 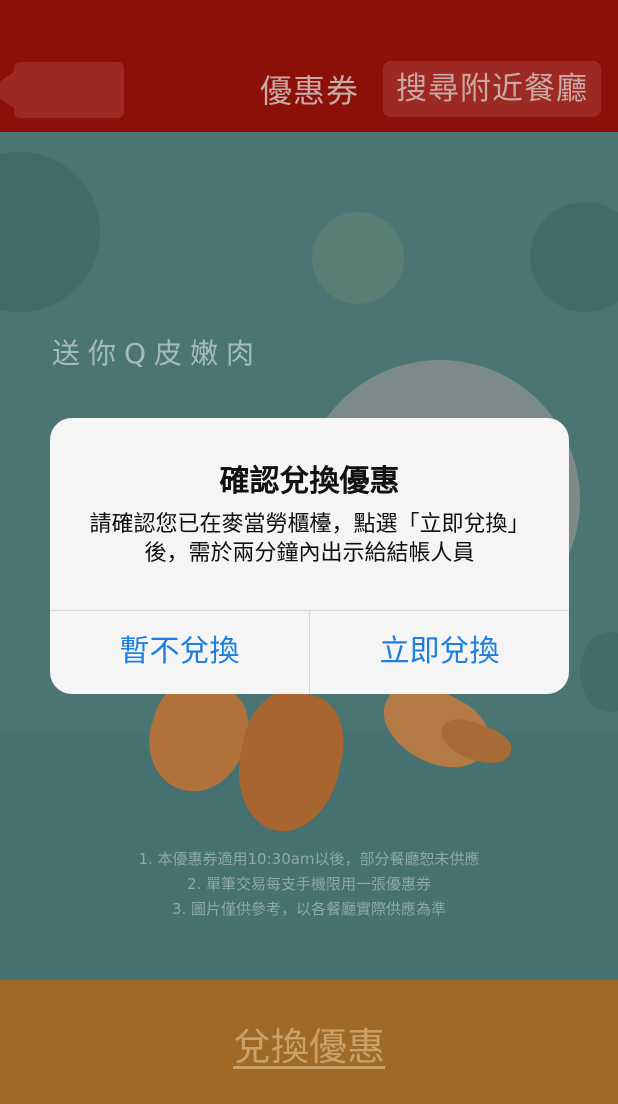 What do you see at coordinates (309, 539) in the screenshot?
I see `dialog-message: 請確認您已在麥當勞櫃檯，點選「立即兌換」後，需於兩分鐘內出示給結帳人員` at bounding box center [309, 539].